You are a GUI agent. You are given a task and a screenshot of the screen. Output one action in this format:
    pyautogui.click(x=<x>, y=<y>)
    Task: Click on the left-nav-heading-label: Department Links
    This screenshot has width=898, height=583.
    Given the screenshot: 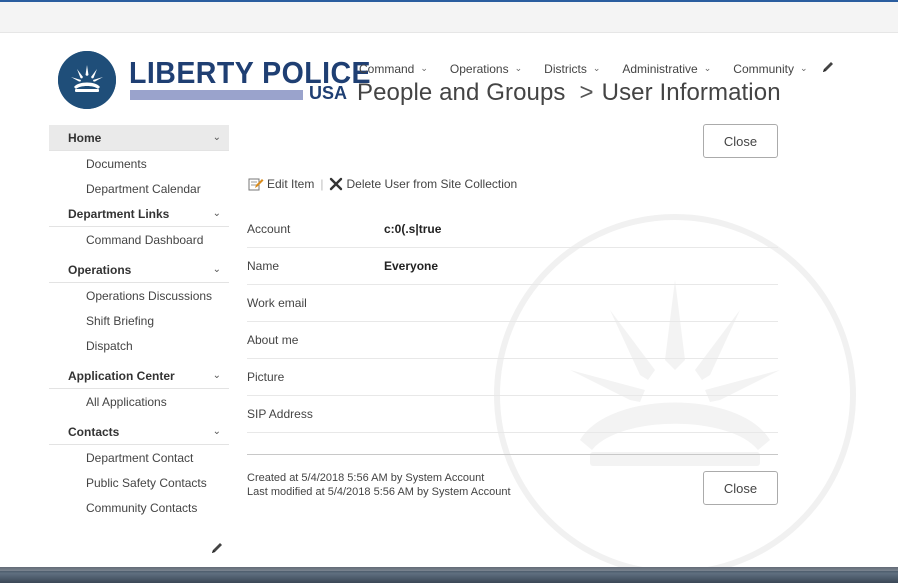 What is the action you would take?
    pyautogui.click(x=119, y=213)
    